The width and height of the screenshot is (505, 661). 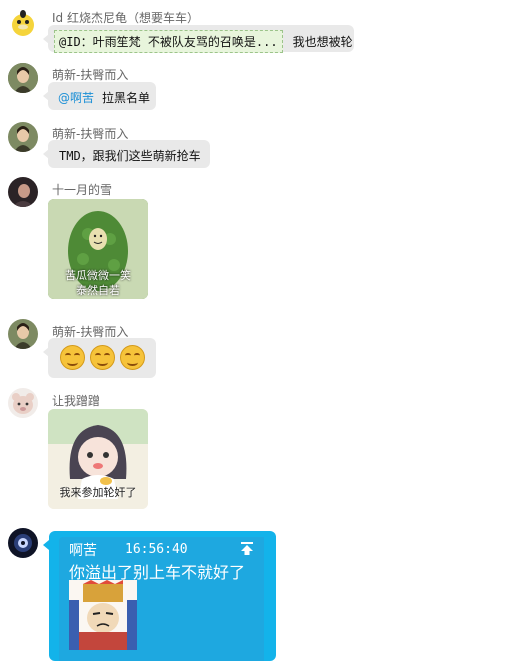 What do you see at coordinates (156, 549) in the screenshot?
I see `message-timestamp: 16:56:40` at bounding box center [156, 549].